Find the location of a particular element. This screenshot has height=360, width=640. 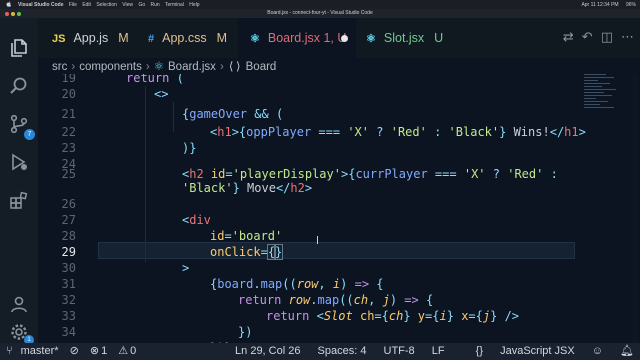

unsaved-dot-icon is located at coordinates (344, 38).